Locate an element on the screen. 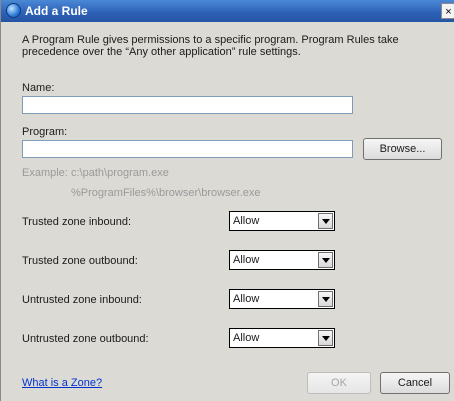  zone-label-trusted-inbound: Trusted zone inbound: is located at coordinates (77, 222).